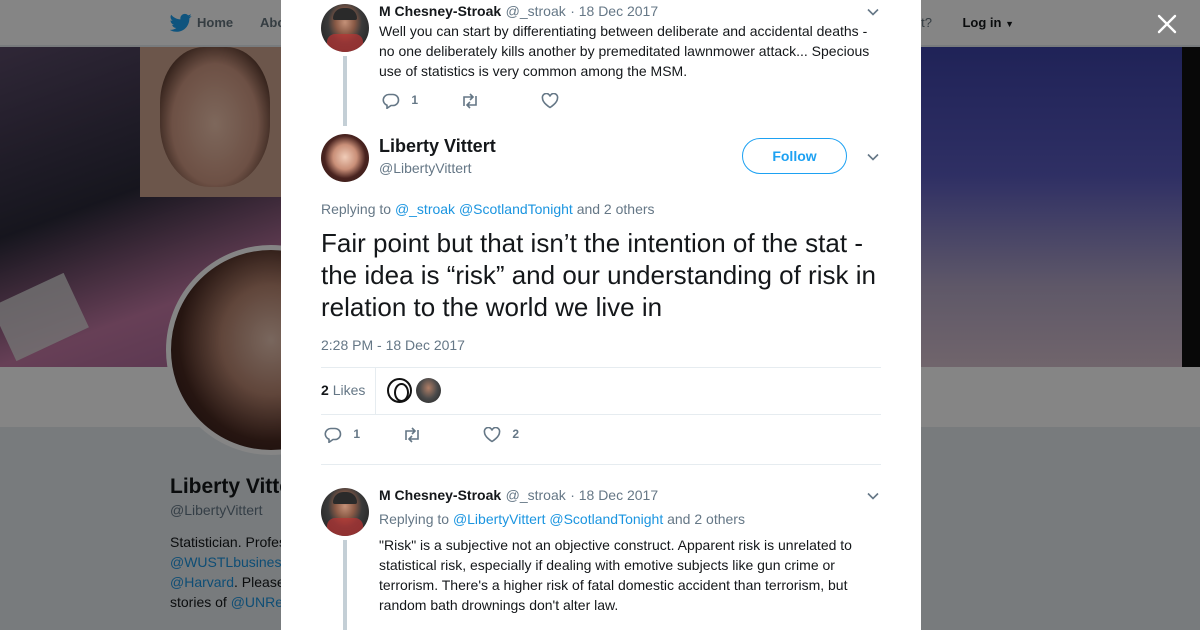  What do you see at coordinates (393, 345) in the screenshot?
I see `main-tweet-timestamp: 2:28 PM - 18 Dec 2017` at bounding box center [393, 345].